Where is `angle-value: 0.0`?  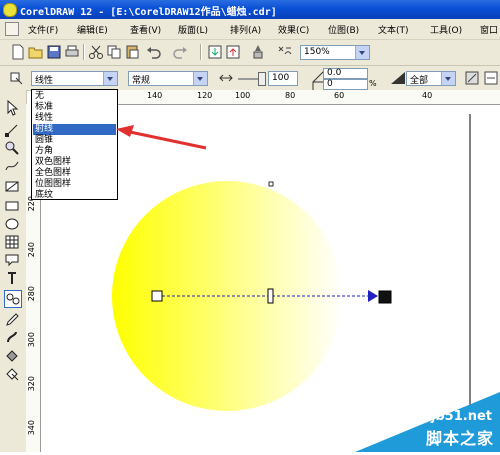 angle-value: 0.0 is located at coordinates (334, 73).